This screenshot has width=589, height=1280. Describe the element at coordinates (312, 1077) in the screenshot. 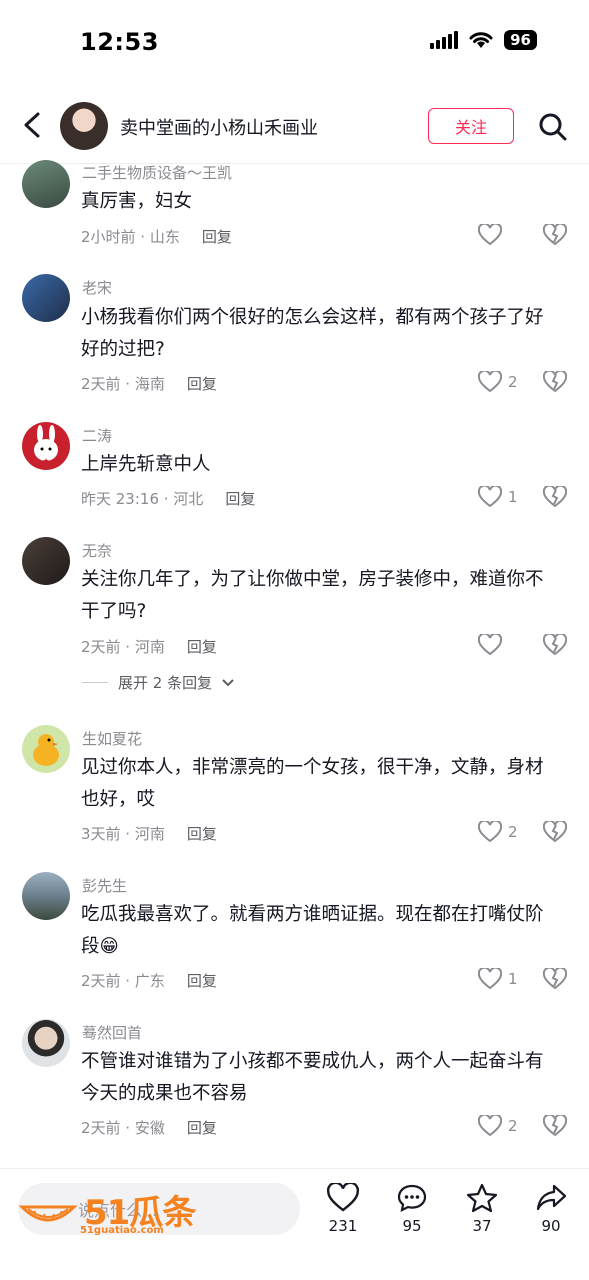

I see `comment-text: 不管谁对谁错为了小孩都不要成仇人，两个人一起奋斗有今天的成果也不容易` at that location.